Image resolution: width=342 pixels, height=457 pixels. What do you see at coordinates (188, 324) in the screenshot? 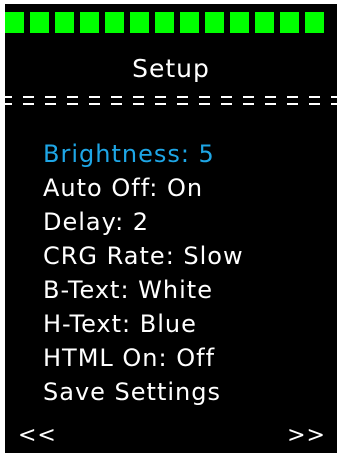
I see `menu-item-h-text: H-Text: Blue` at bounding box center [188, 324].